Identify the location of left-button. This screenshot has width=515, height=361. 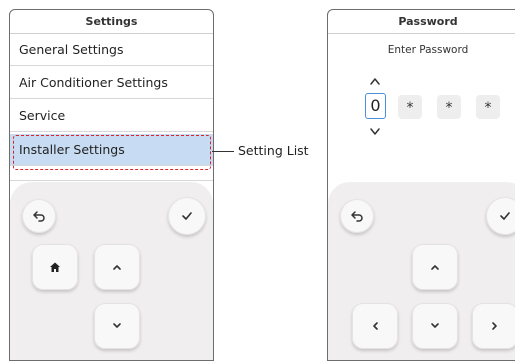
(375, 326).